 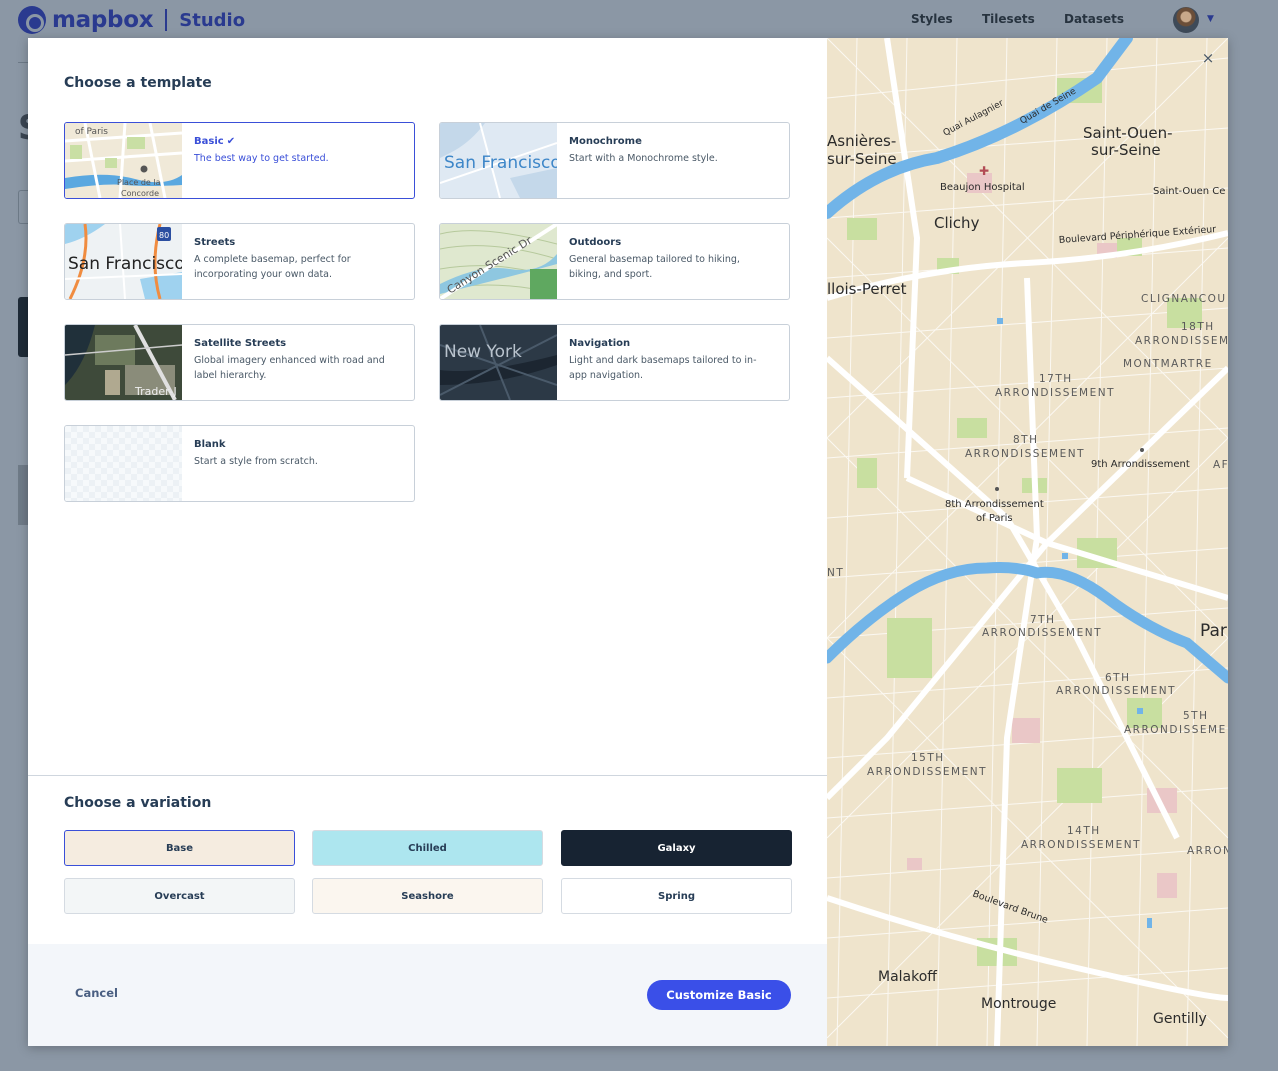 I want to click on map-label: Saint-Ouen Ce, so click(x=1189, y=191).